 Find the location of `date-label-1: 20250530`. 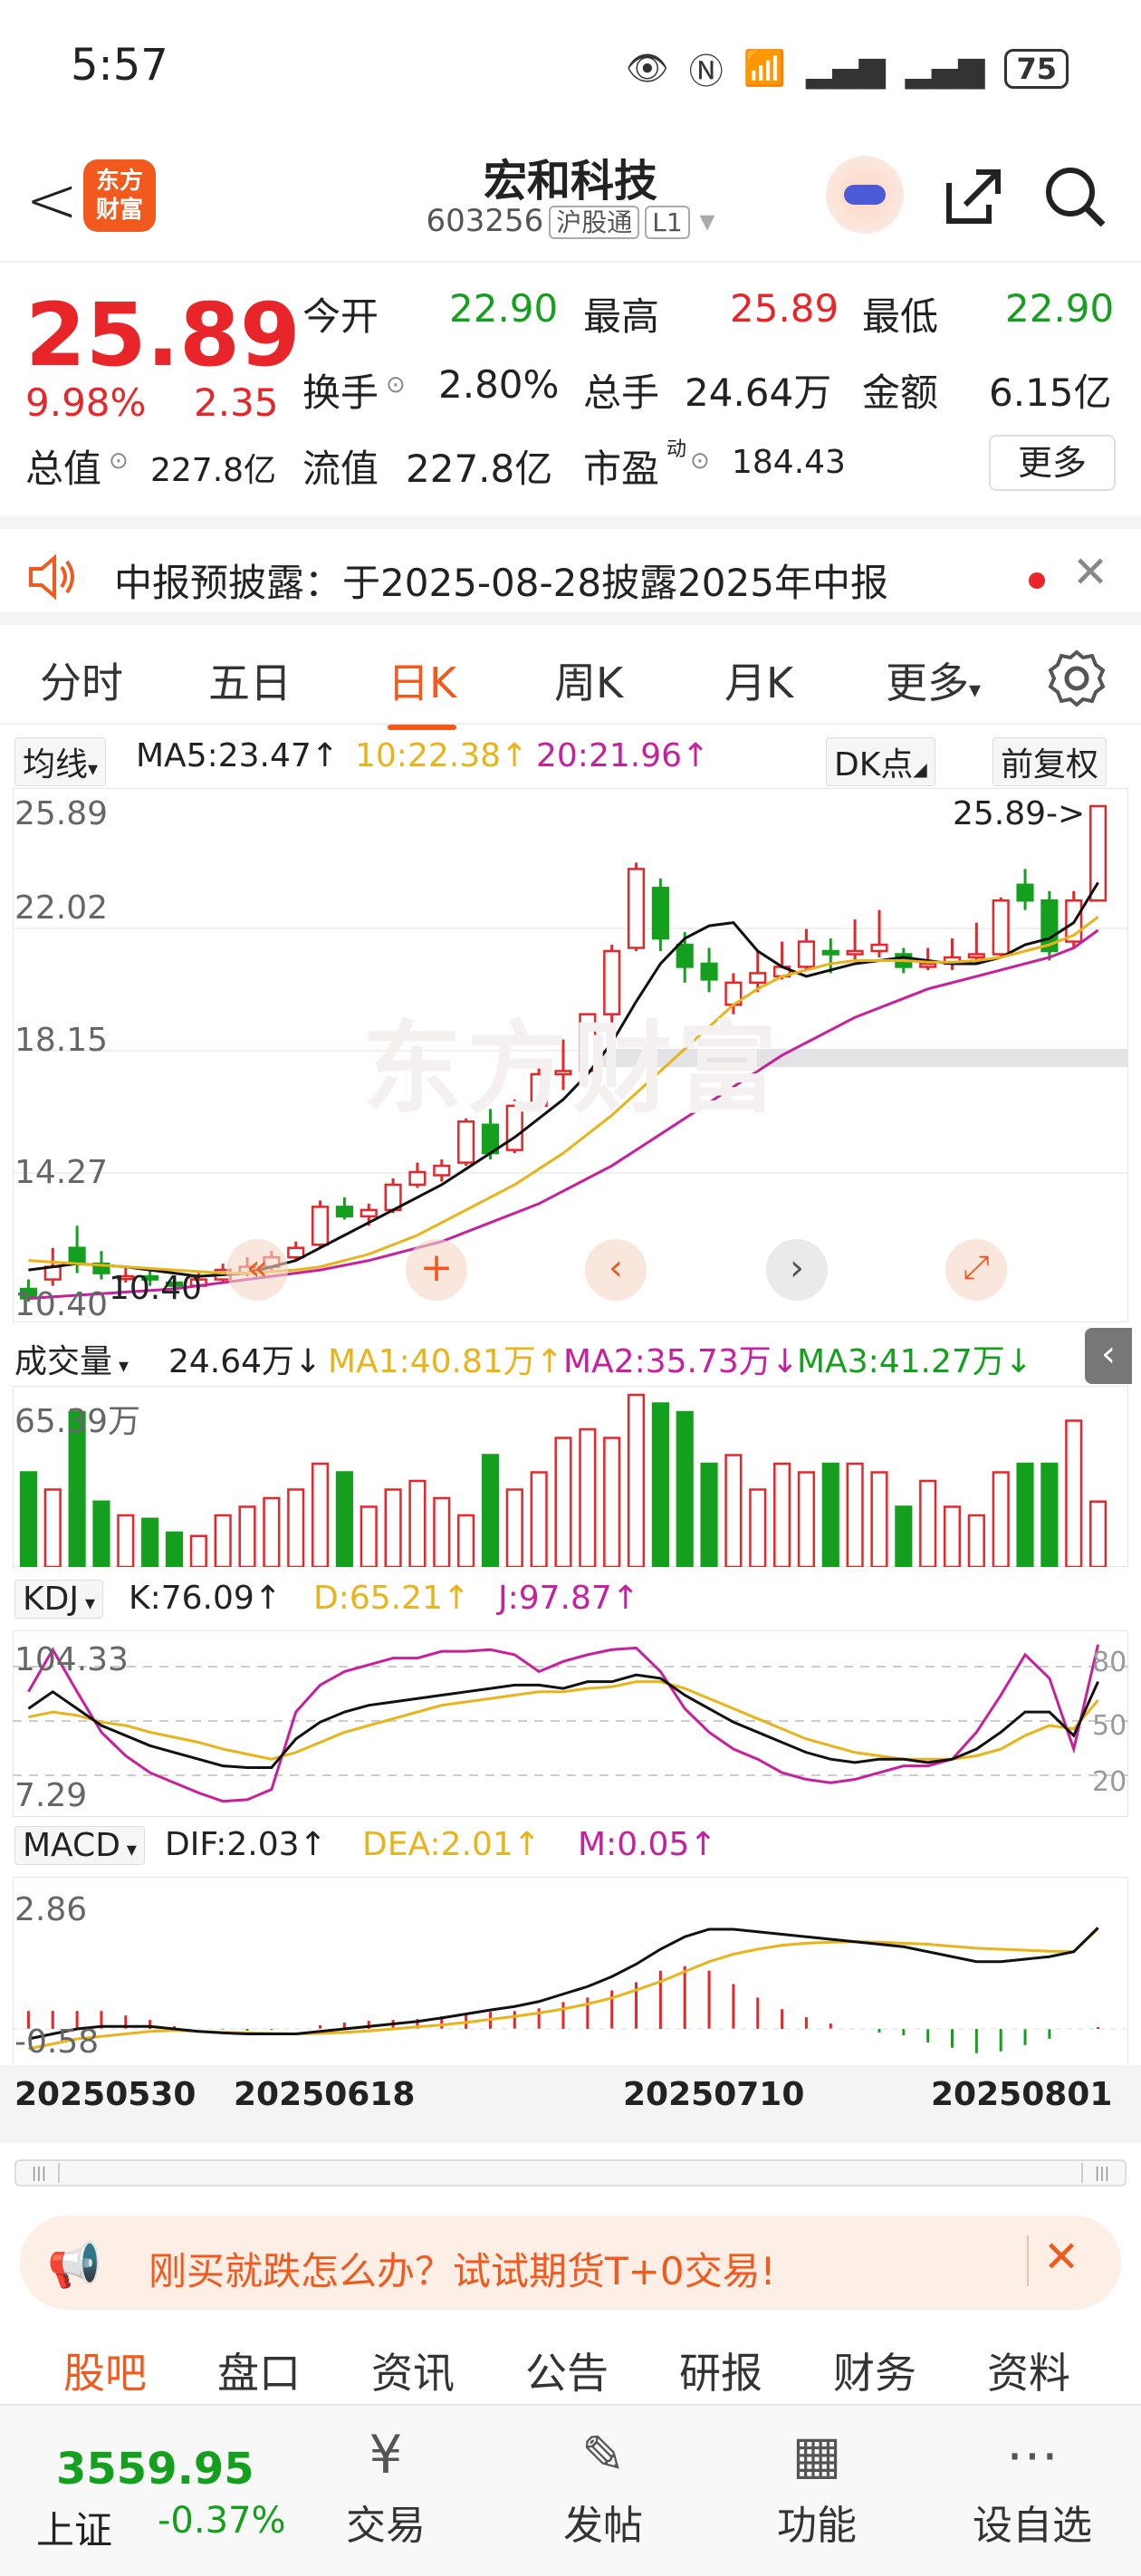

date-label-1: 20250530 is located at coordinates (105, 2094).